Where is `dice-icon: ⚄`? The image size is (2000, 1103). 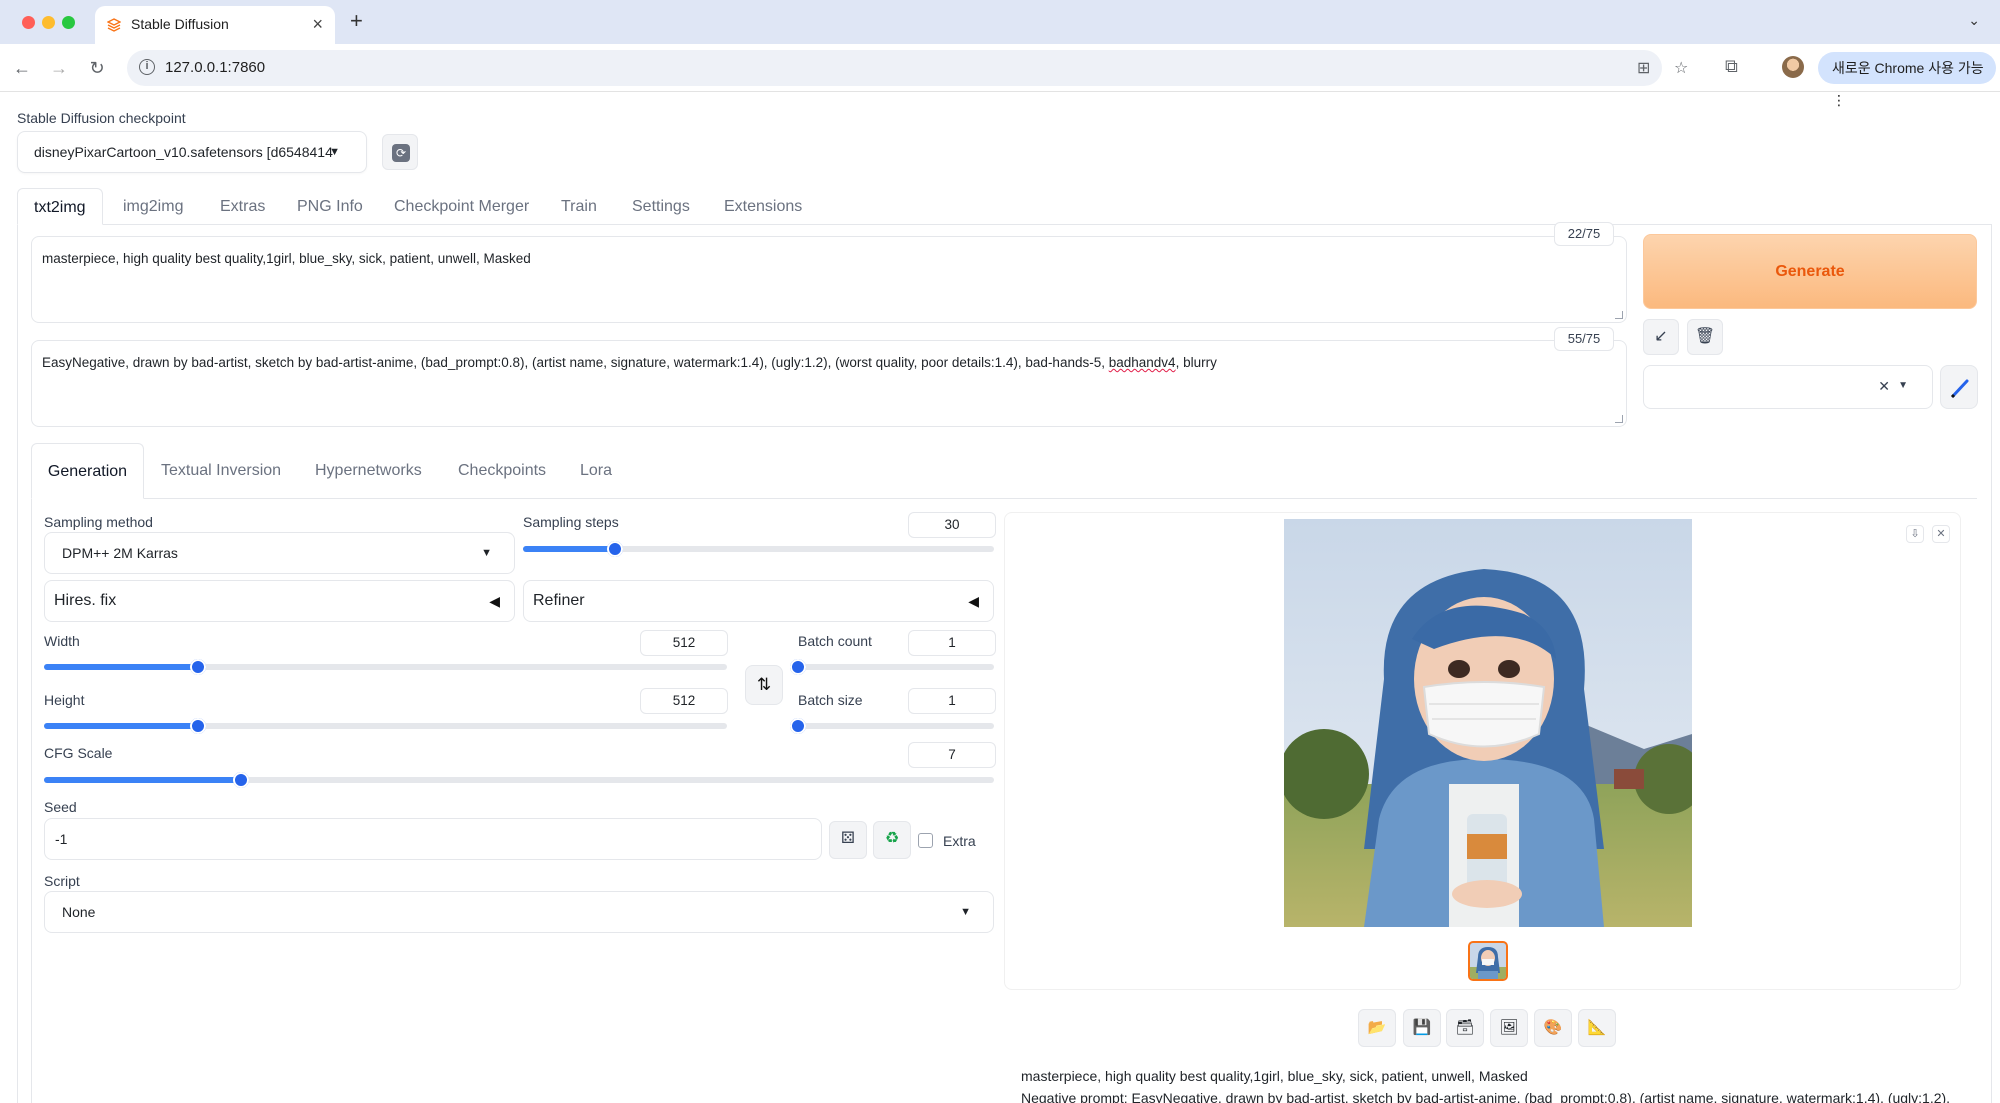 dice-icon: ⚄ is located at coordinates (848, 838).